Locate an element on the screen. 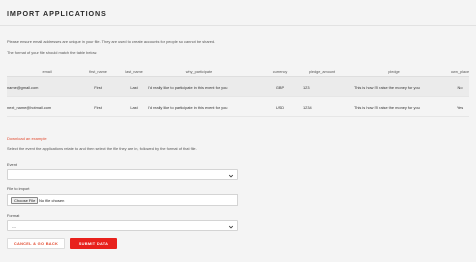 This screenshot has height=262, width=476. file-to-import-label: File to import is located at coordinates (18, 188).